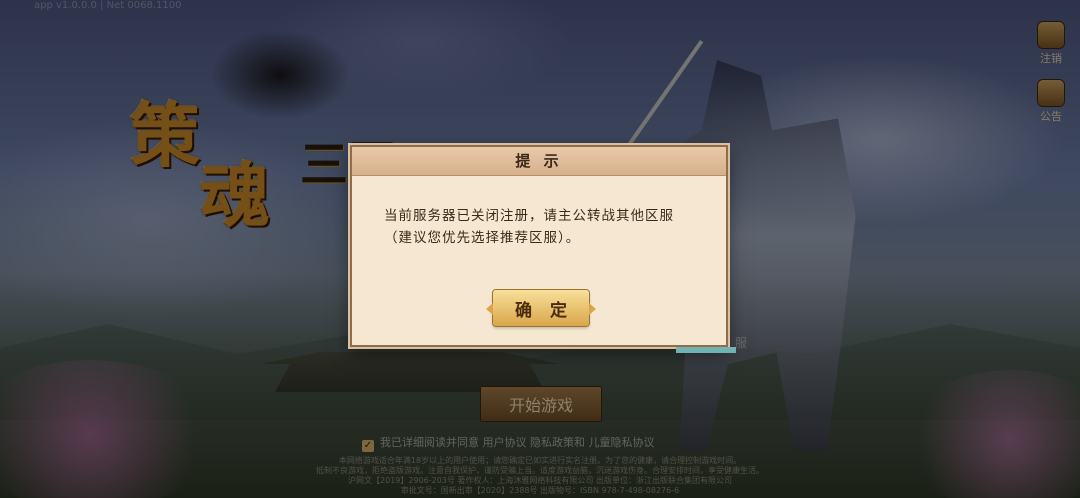  Describe the element at coordinates (529, 227) in the screenshot. I see `dialog-message: 当前服务器已关闭注册，请主公转战其他区服（建议您优先选择推荐区服）。` at that location.